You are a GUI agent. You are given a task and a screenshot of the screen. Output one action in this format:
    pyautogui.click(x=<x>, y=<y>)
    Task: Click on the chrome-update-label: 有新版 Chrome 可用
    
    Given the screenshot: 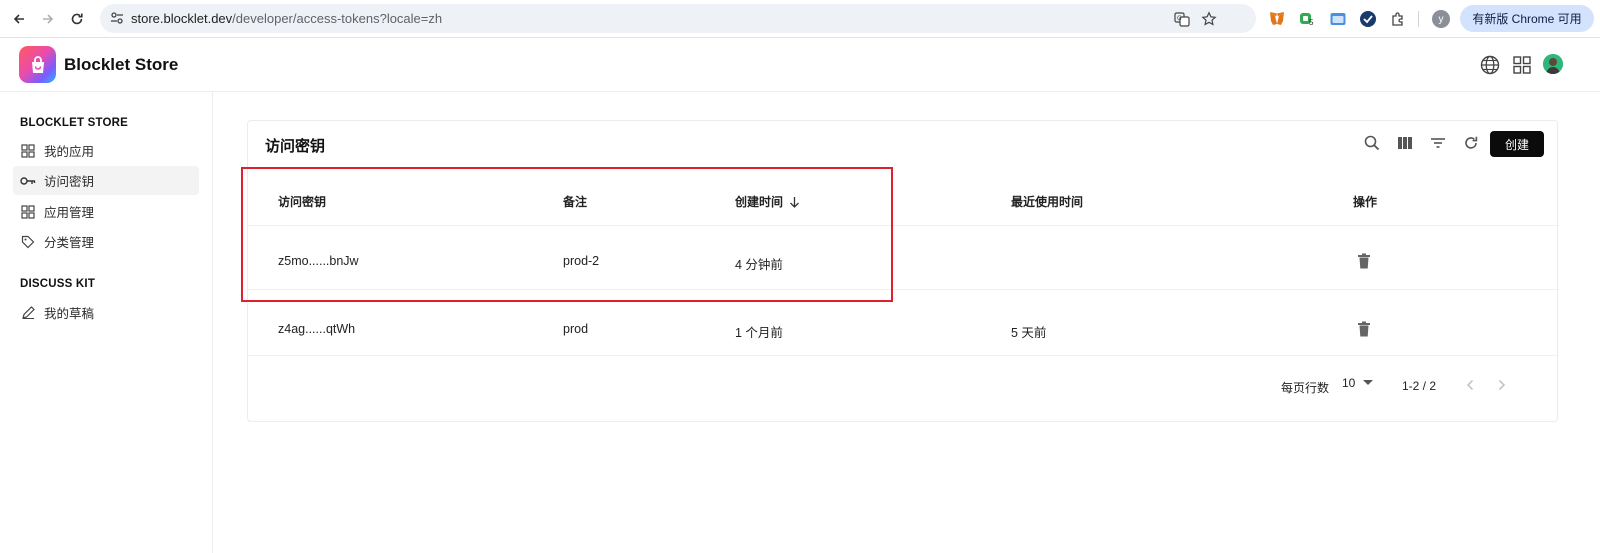 What is the action you would take?
    pyautogui.click(x=1527, y=19)
    